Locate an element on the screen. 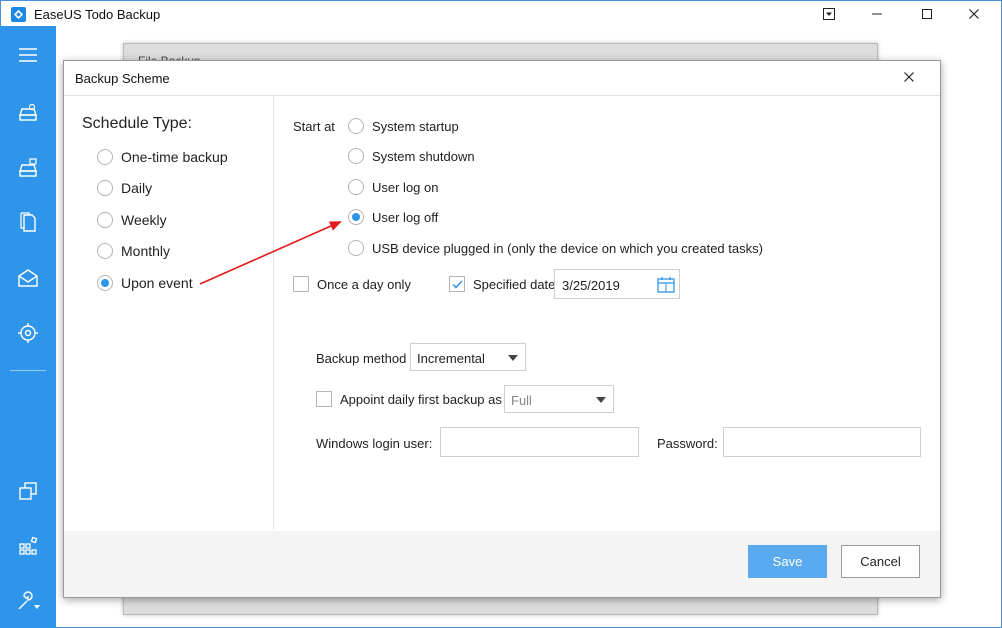 The height and width of the screenshot is (628, 1002). appoint-first-backup-checkbox: Appoint daily first backup as is located at coordinates (409, 399).